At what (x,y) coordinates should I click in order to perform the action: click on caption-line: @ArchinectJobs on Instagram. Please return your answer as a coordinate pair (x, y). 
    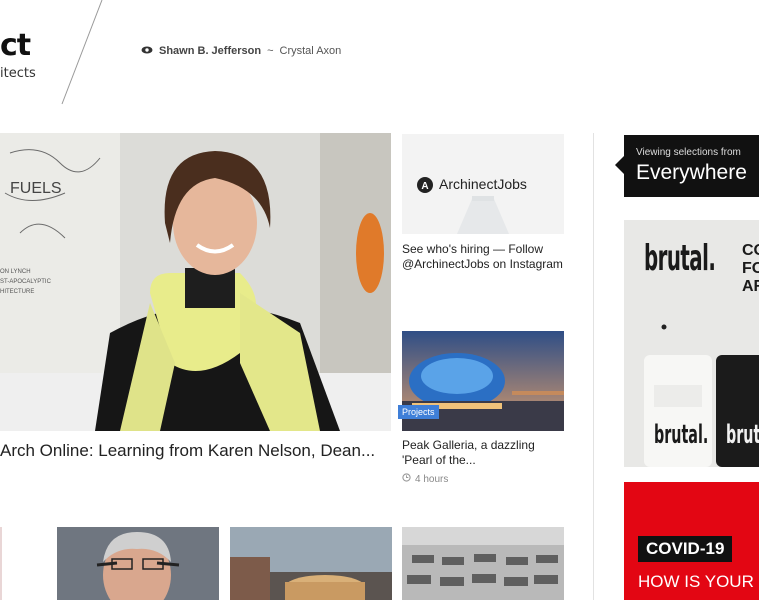
    Looking at the image, I should click on (482, 264).